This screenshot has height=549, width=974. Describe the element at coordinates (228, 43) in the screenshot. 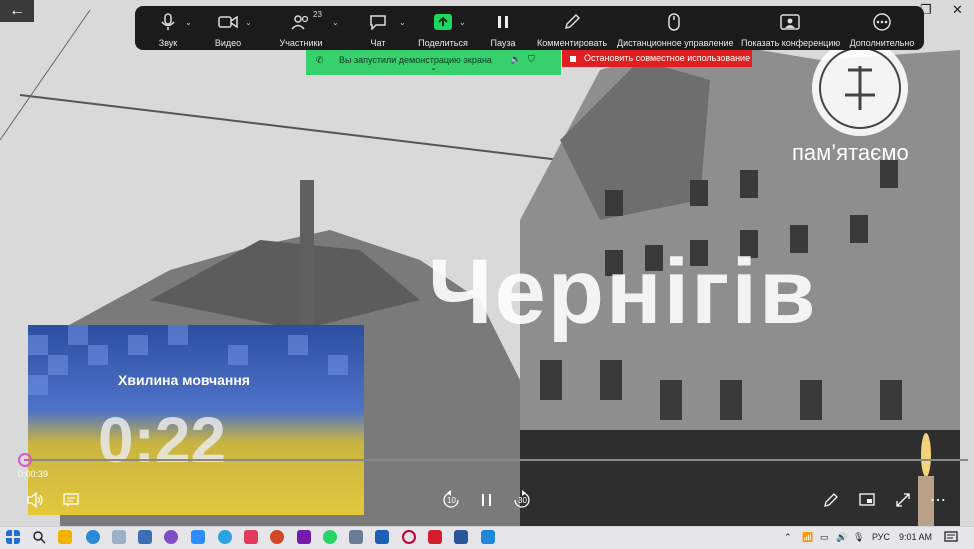

I see `toolbar-video-label: Видео` at that location.